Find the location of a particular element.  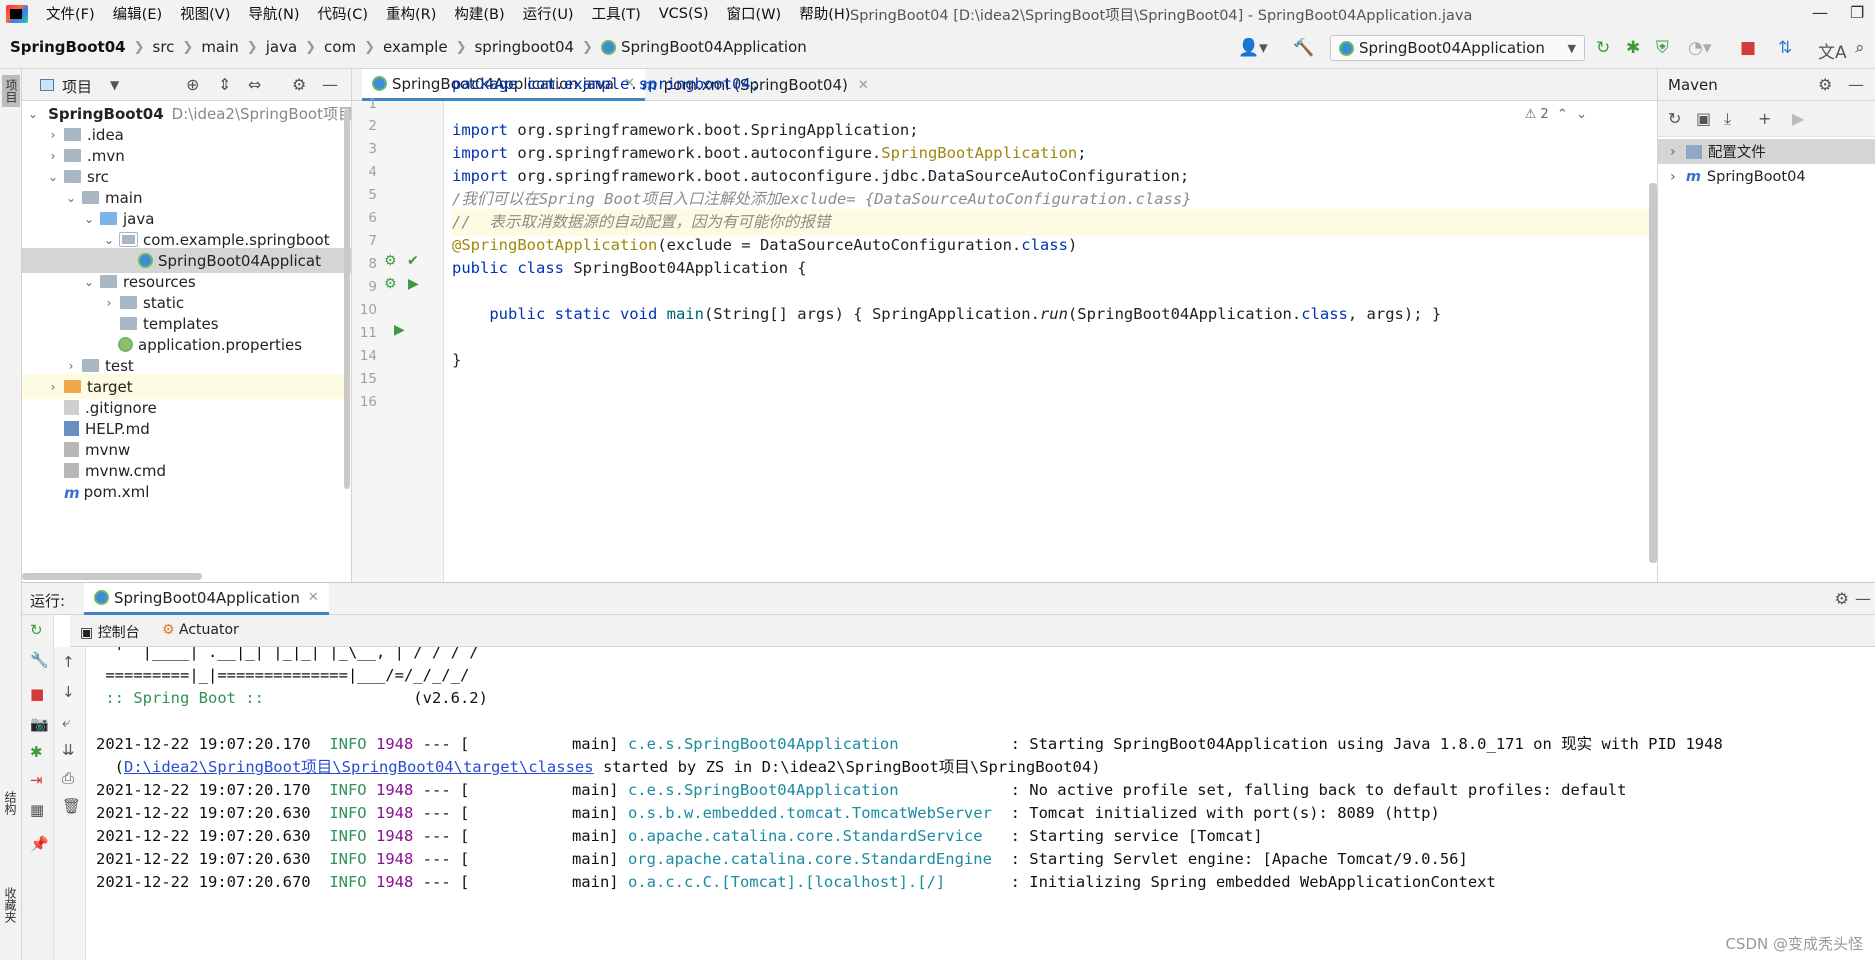

line-number: 5 is located at coordinates (372, 195).